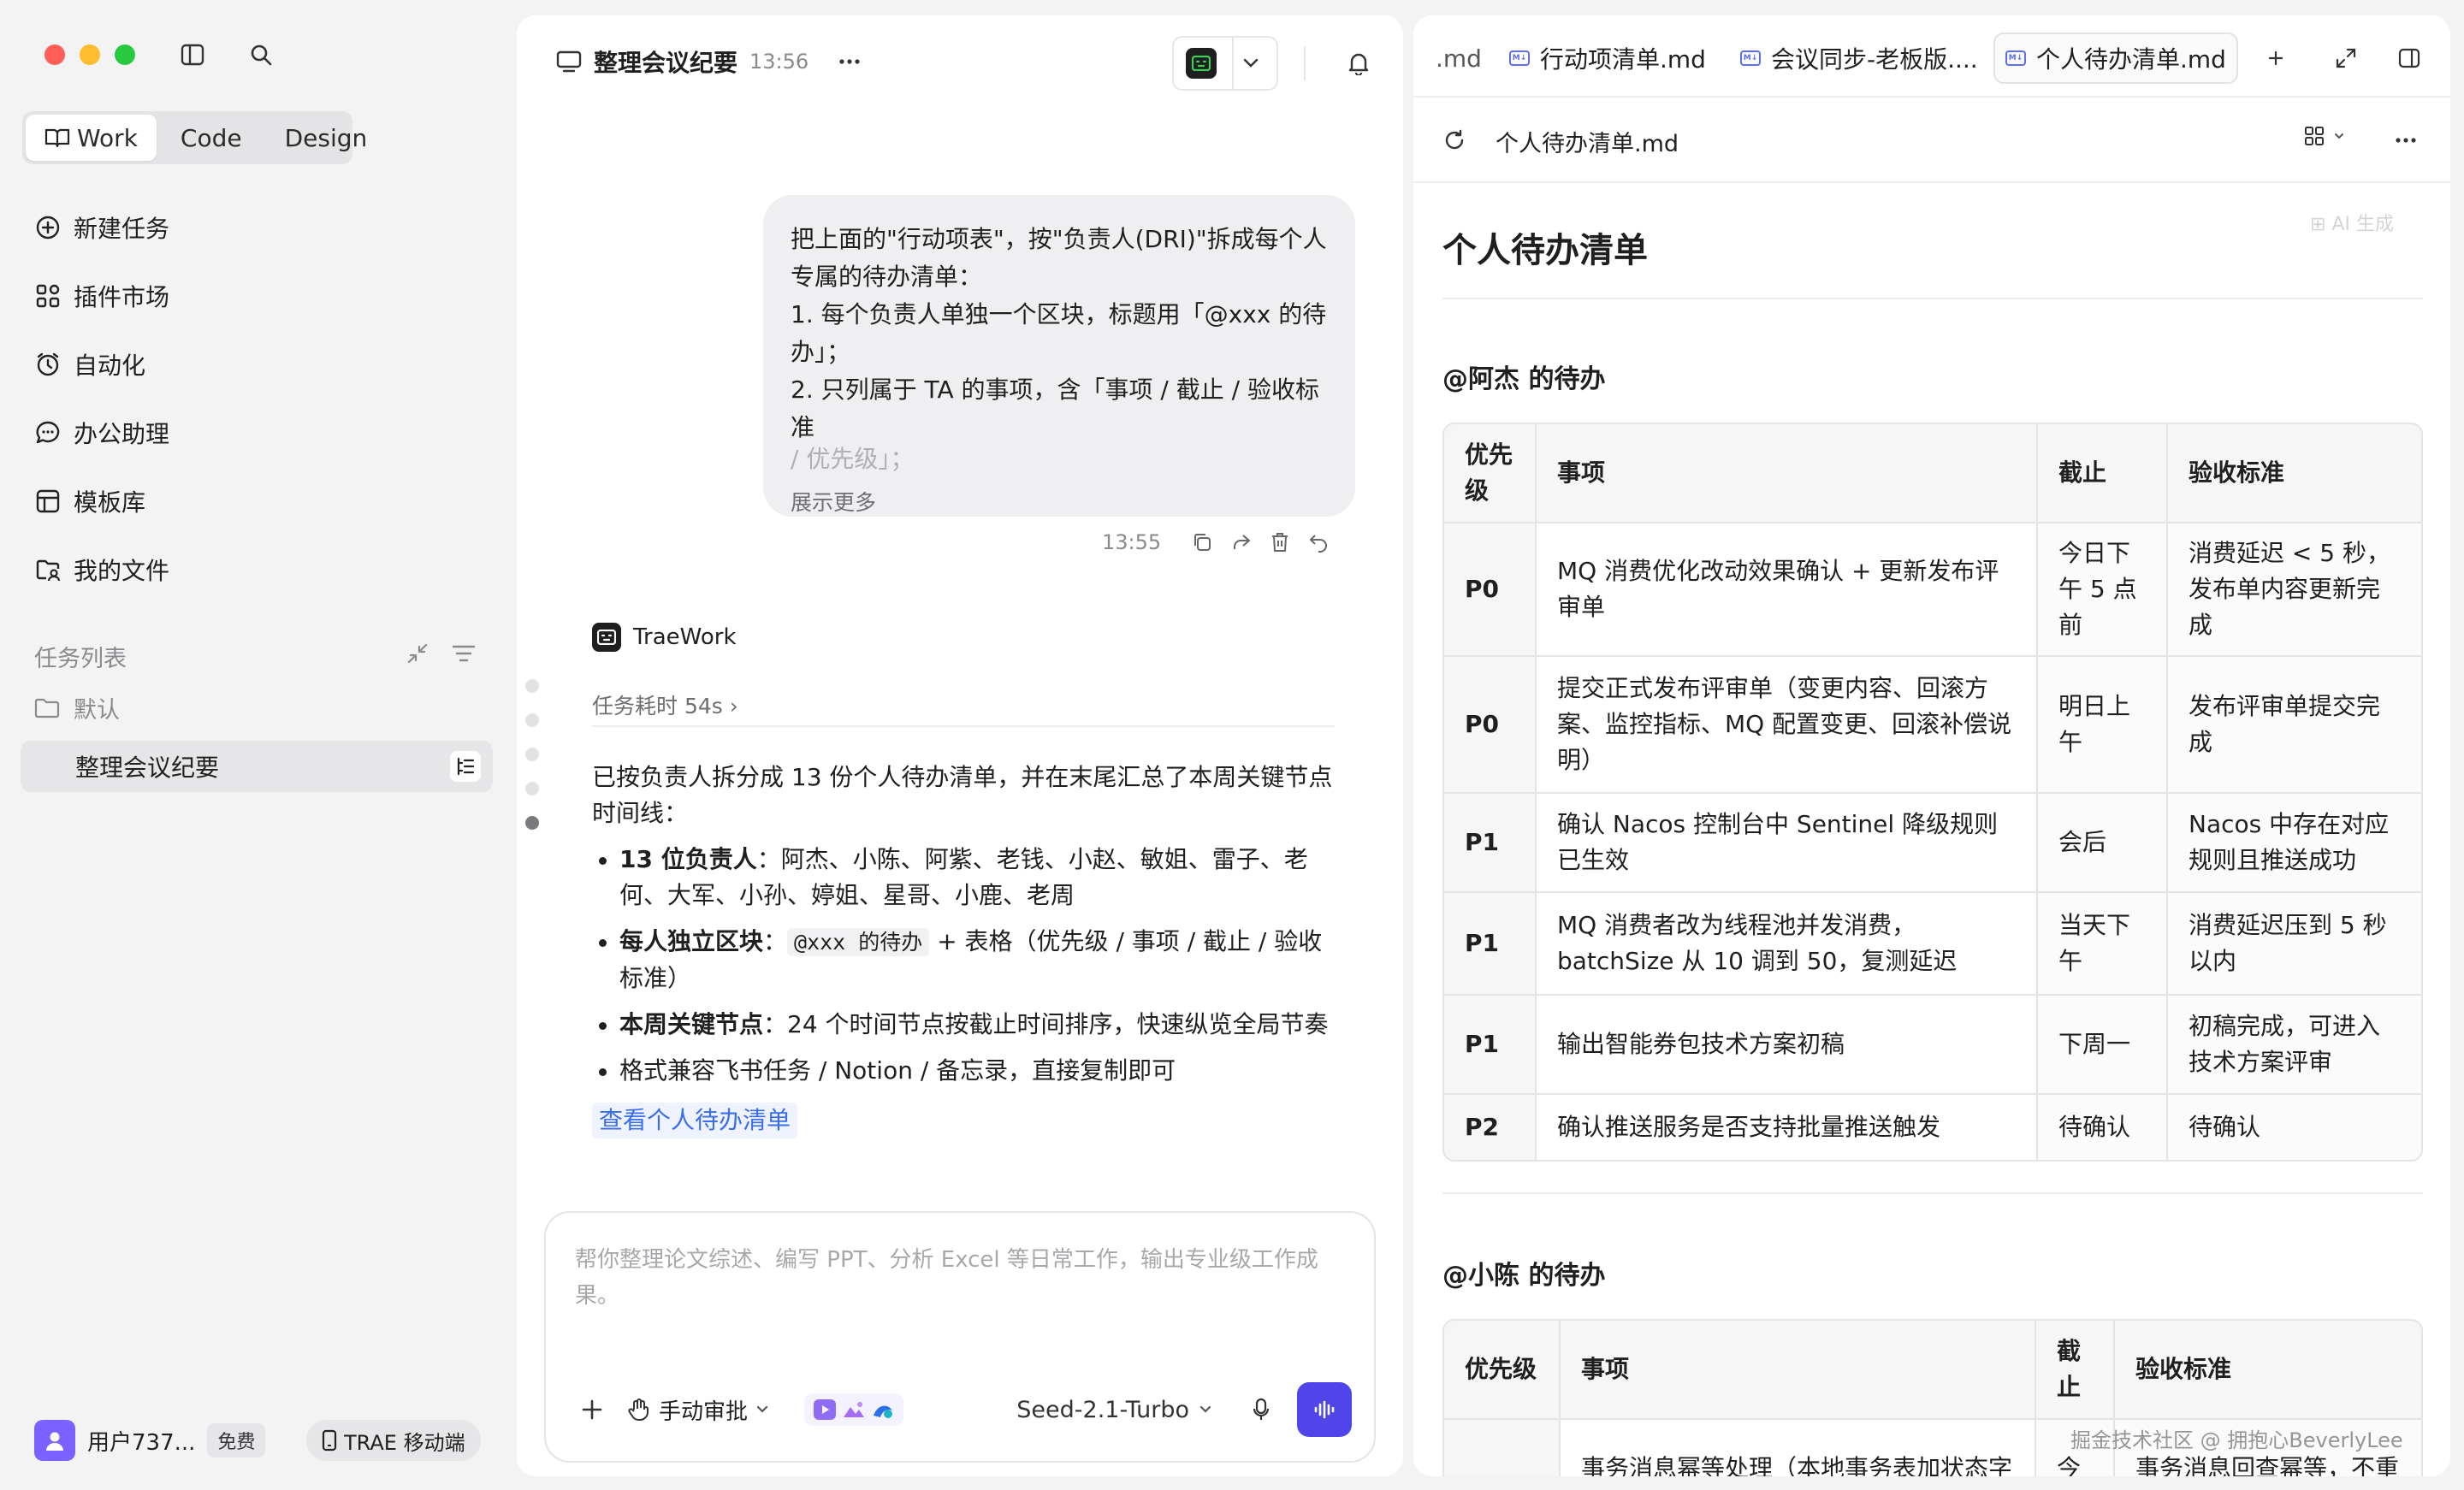 This screenshot has width=2464, height=1490. I want to click on mobile-app-label: TRAE 移动端, so click(404, 1443).